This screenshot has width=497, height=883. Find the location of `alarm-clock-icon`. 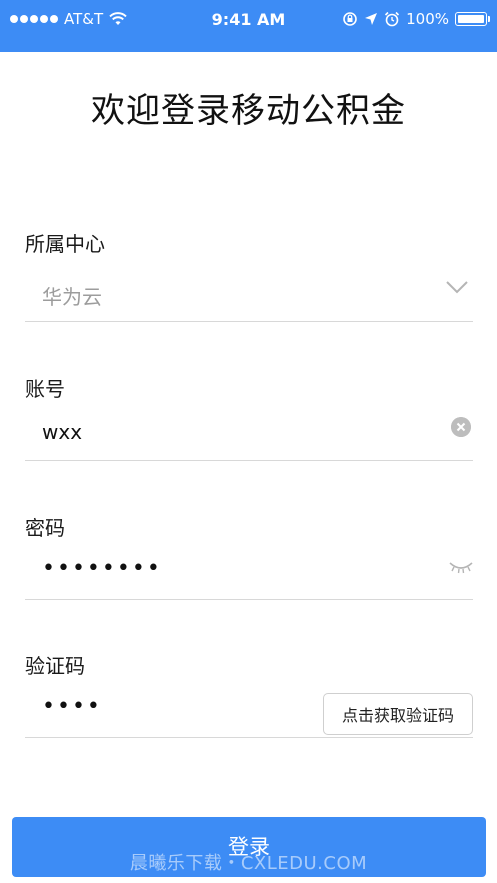

alarm-clock-icon is located at coordinates (392, 19).